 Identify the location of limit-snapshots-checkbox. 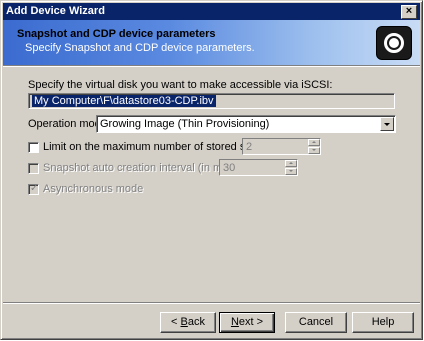
(33, 147).